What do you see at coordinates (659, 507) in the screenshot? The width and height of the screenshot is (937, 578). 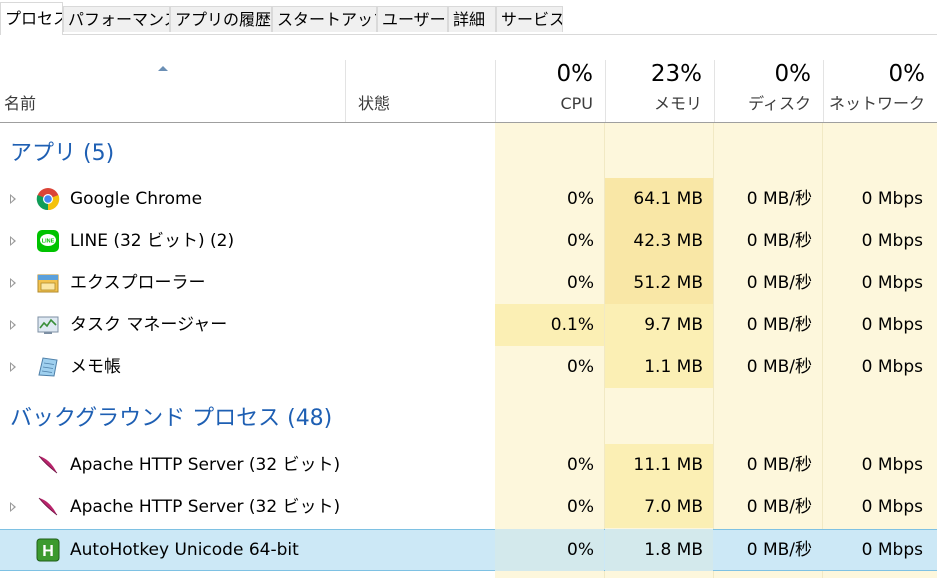 I see `memory-value: 7.0 MB` at bounding box center [659, 507].